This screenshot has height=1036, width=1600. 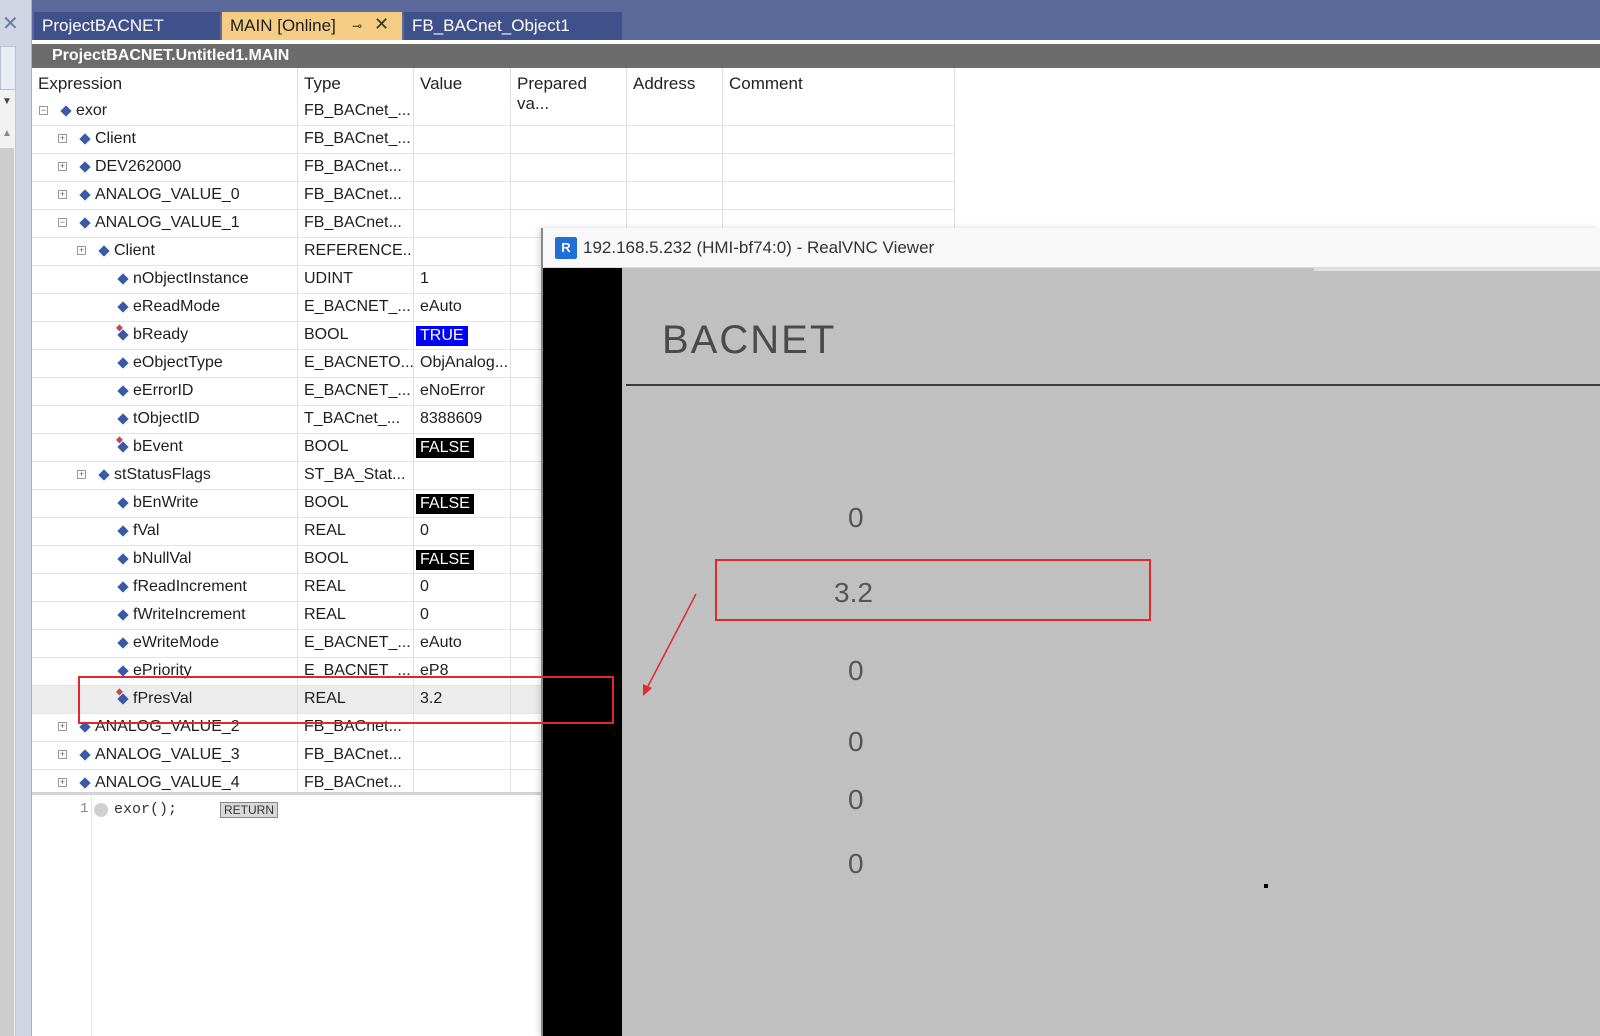 I want to click on expression-cell: bEvent, so click(x=165, y=448).